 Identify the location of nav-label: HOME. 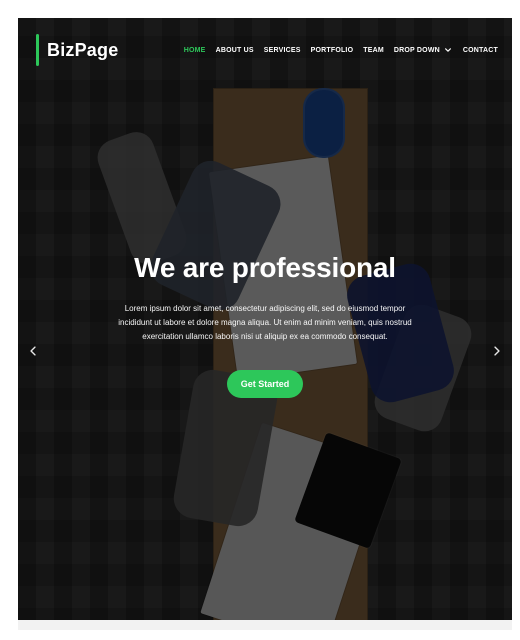
(194, 50).